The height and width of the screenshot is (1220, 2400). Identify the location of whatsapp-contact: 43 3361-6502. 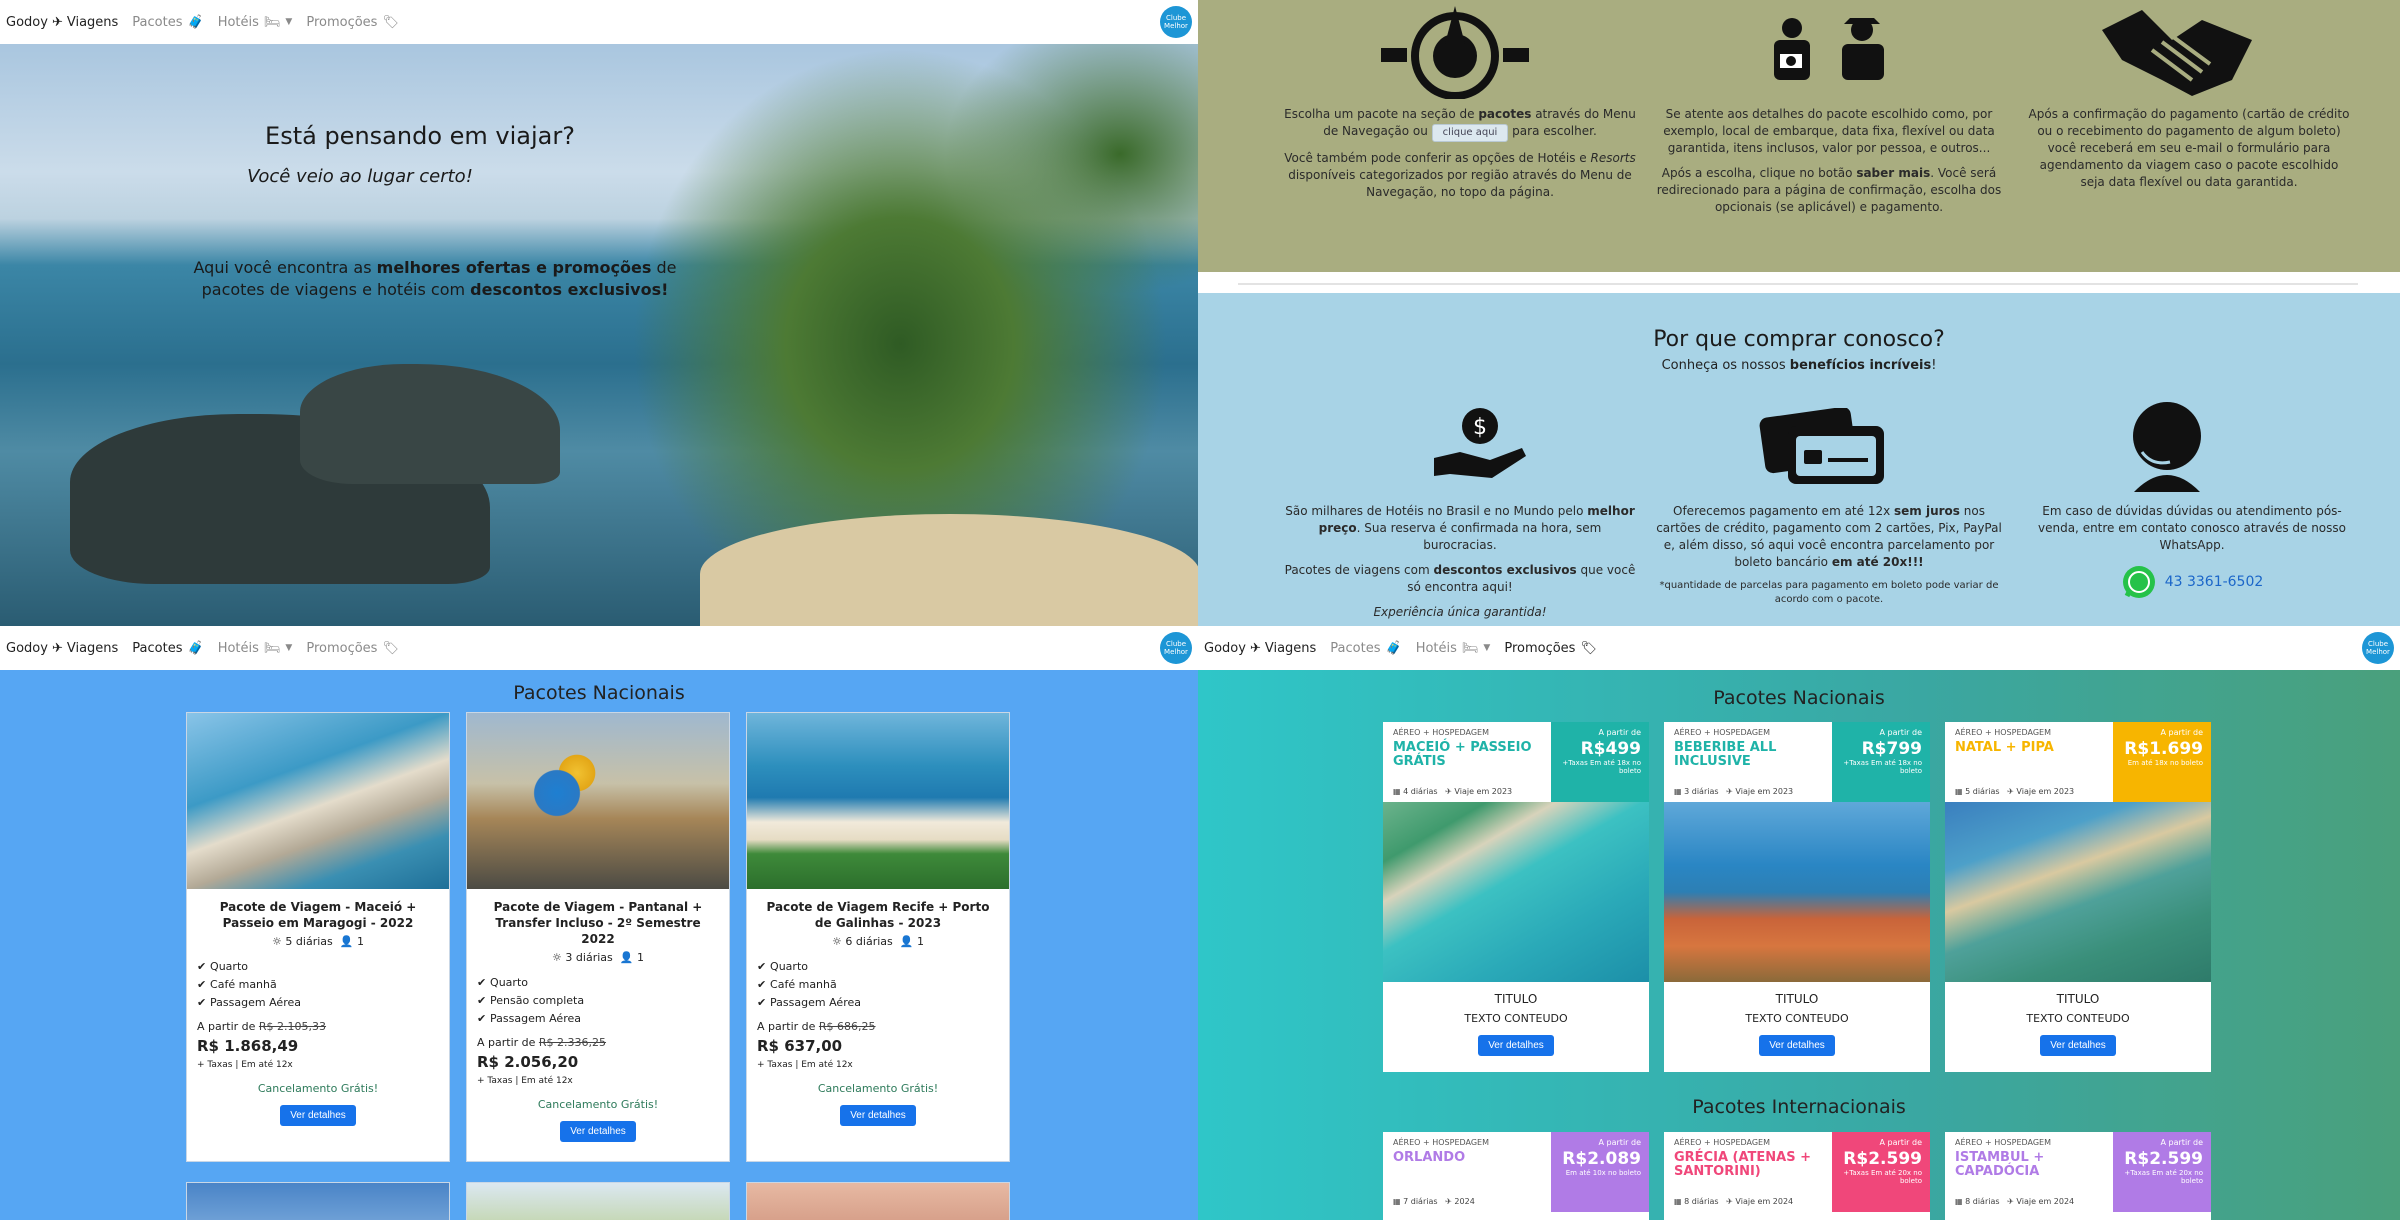
(2192, 582).